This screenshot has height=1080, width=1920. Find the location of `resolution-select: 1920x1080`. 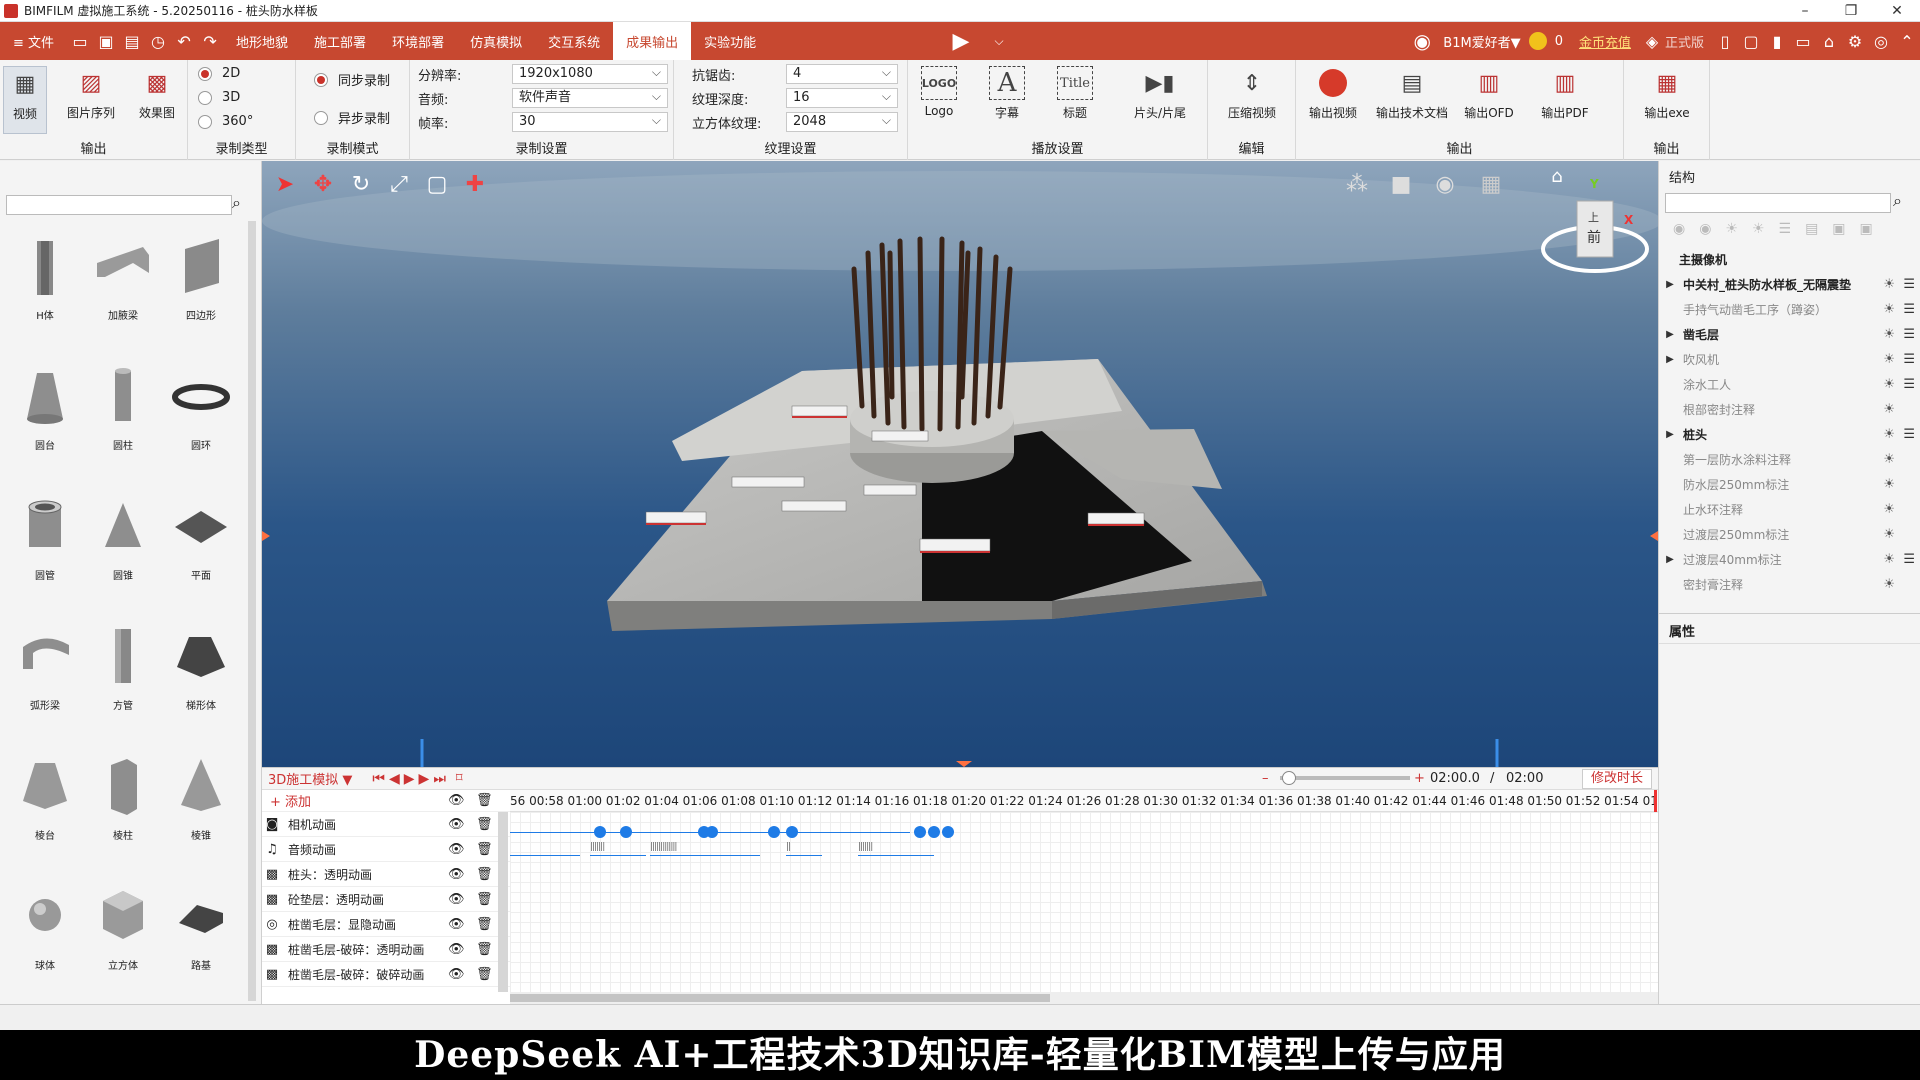

resolution-select: 1920x1080 is located at coordinates (590, 73).